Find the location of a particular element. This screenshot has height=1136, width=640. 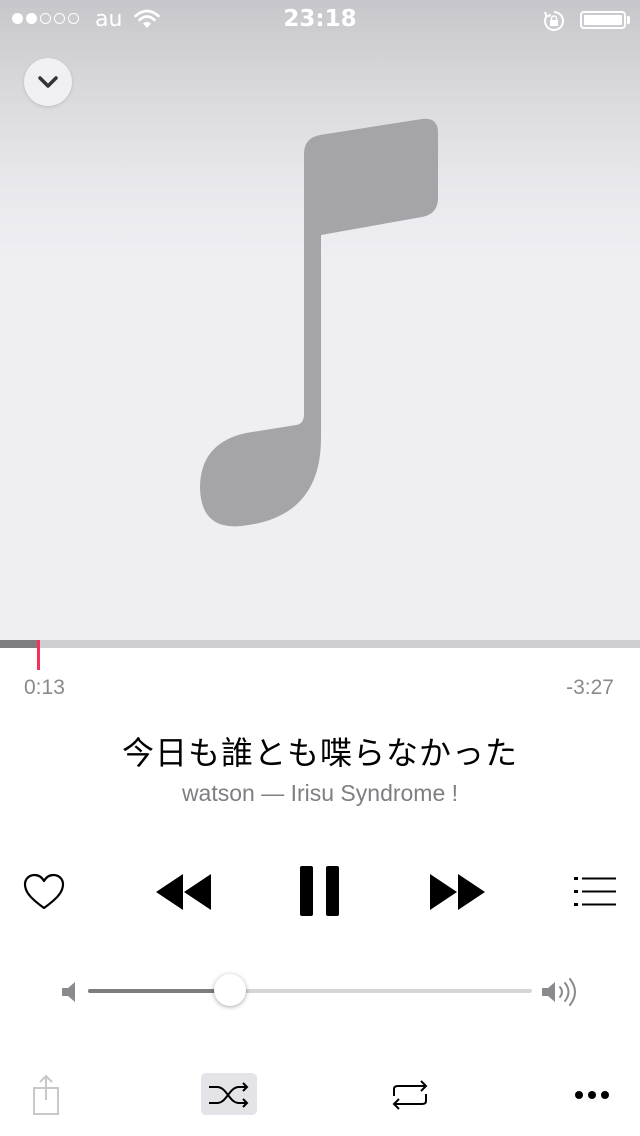

chevron-down-icon is located at coordinates (48, 82).